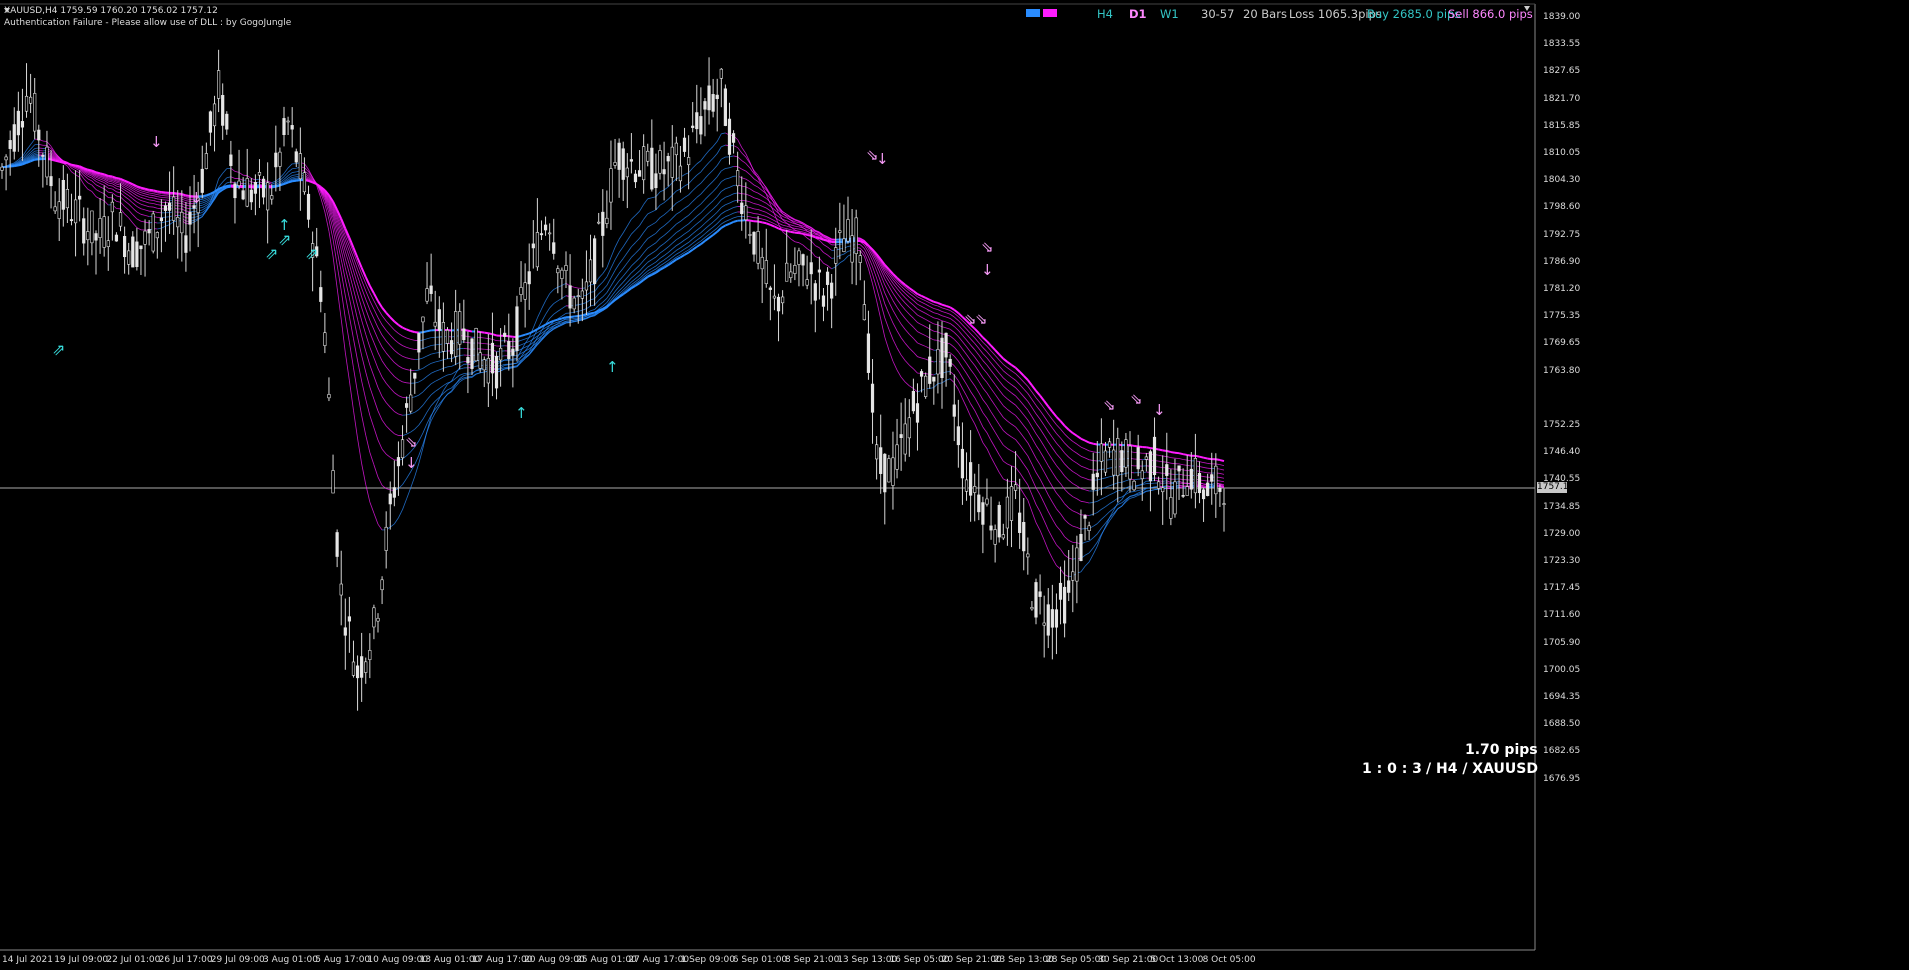  Describe the element at coordinates (1562, 724) in the screenshot. I see `price-axis-label: 1688.50` at that location.